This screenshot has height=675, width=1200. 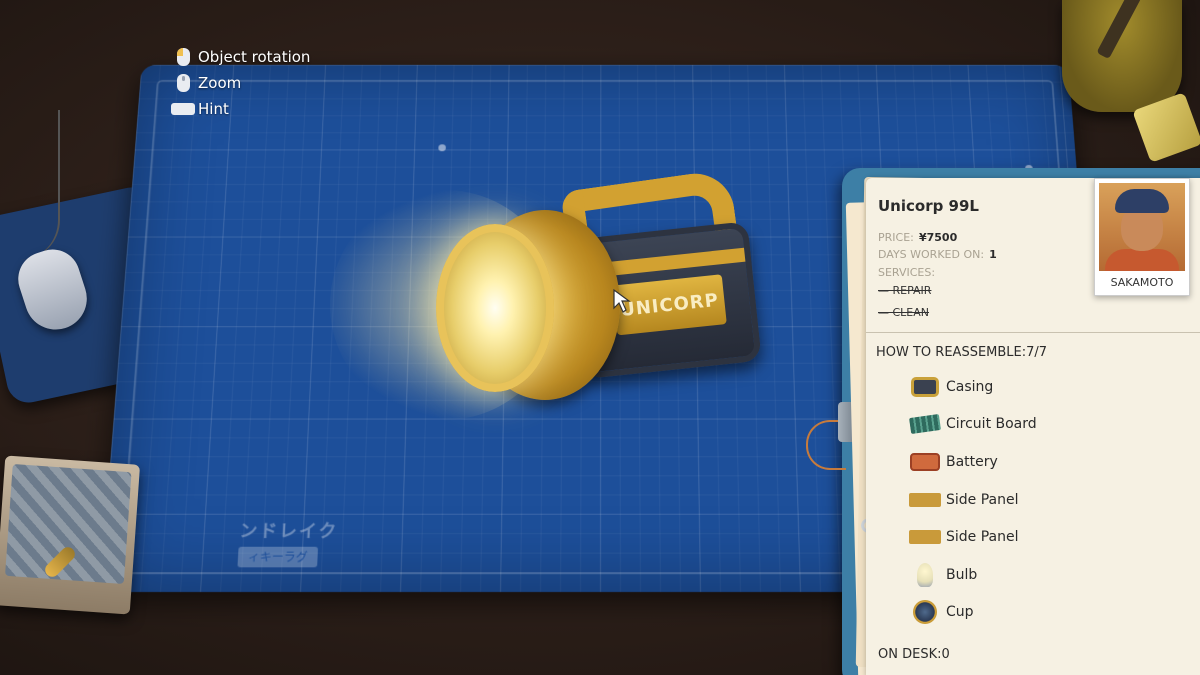 I want to click on flashlight-object: UNICORP, so click(x=596, y=294).